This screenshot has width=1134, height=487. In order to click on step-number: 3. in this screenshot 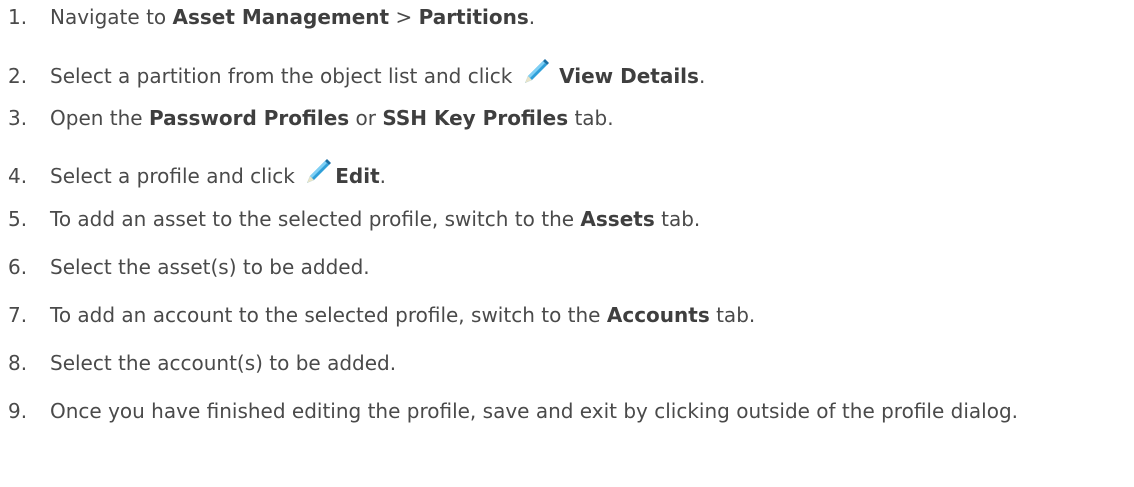, I will do `click(18, 118)`.